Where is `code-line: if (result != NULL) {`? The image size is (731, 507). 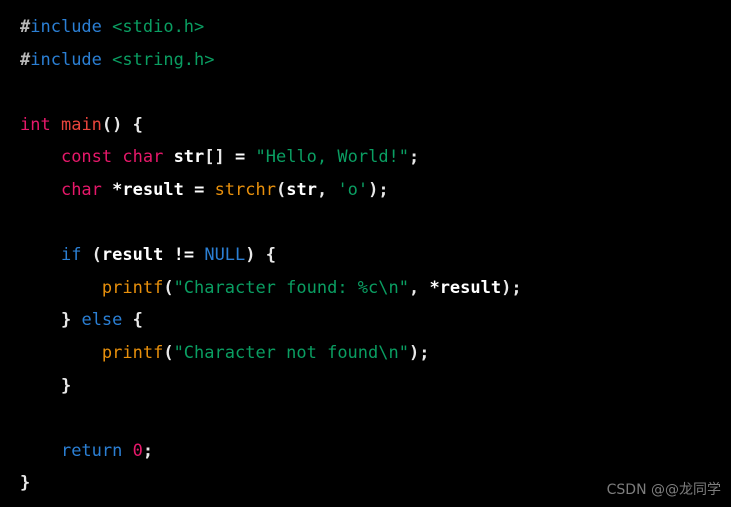
code-line: if (result != NULL) { is located at coordinates (271, 255).